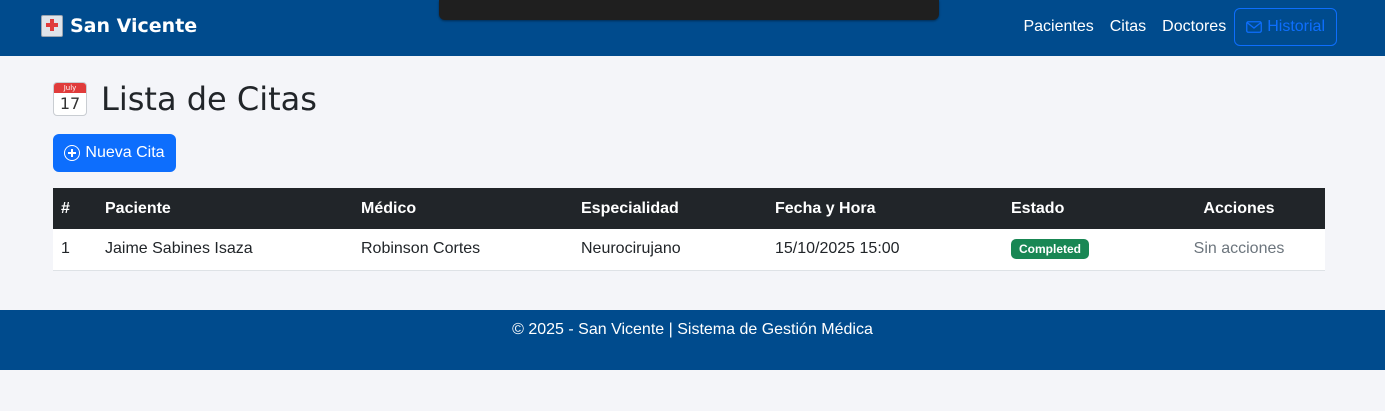  What do you see at coordinates (1128, 27) in the screenshot?
I see `nav-link-citas: Citas` at bounding box center [1128, 27].